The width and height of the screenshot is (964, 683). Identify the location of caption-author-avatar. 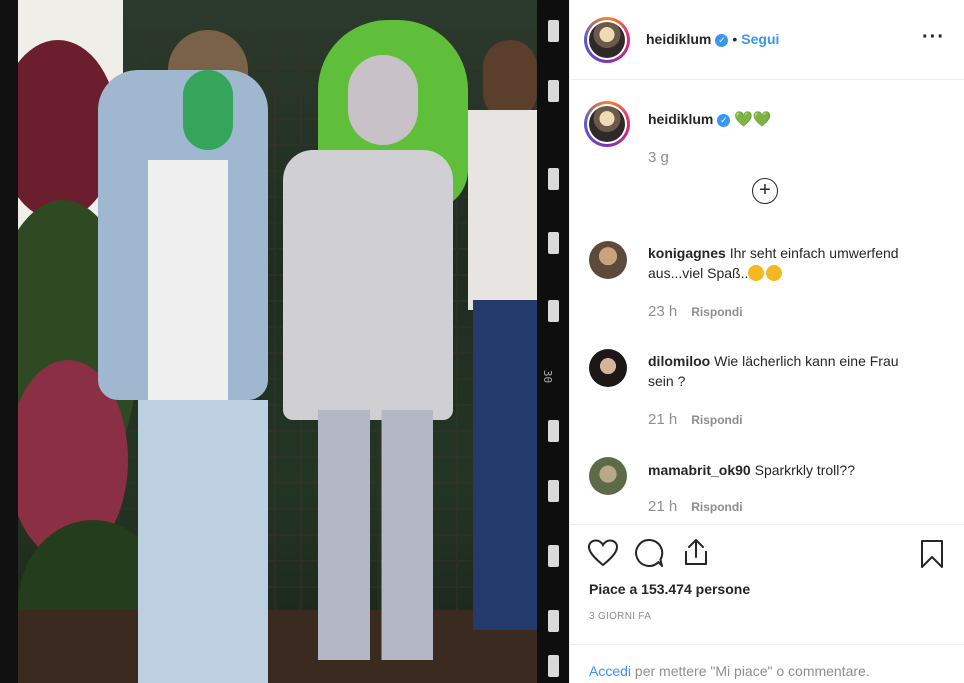
(607, 124).